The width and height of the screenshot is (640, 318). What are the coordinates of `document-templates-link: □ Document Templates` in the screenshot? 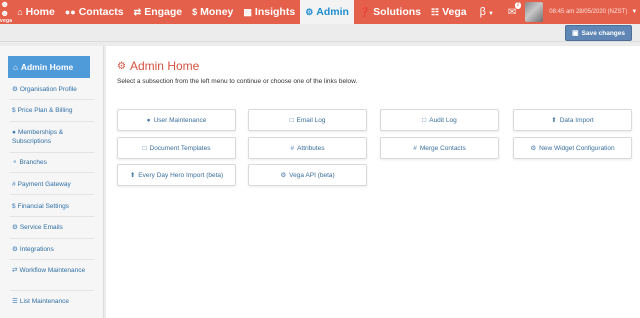 It's located at (176, 148).